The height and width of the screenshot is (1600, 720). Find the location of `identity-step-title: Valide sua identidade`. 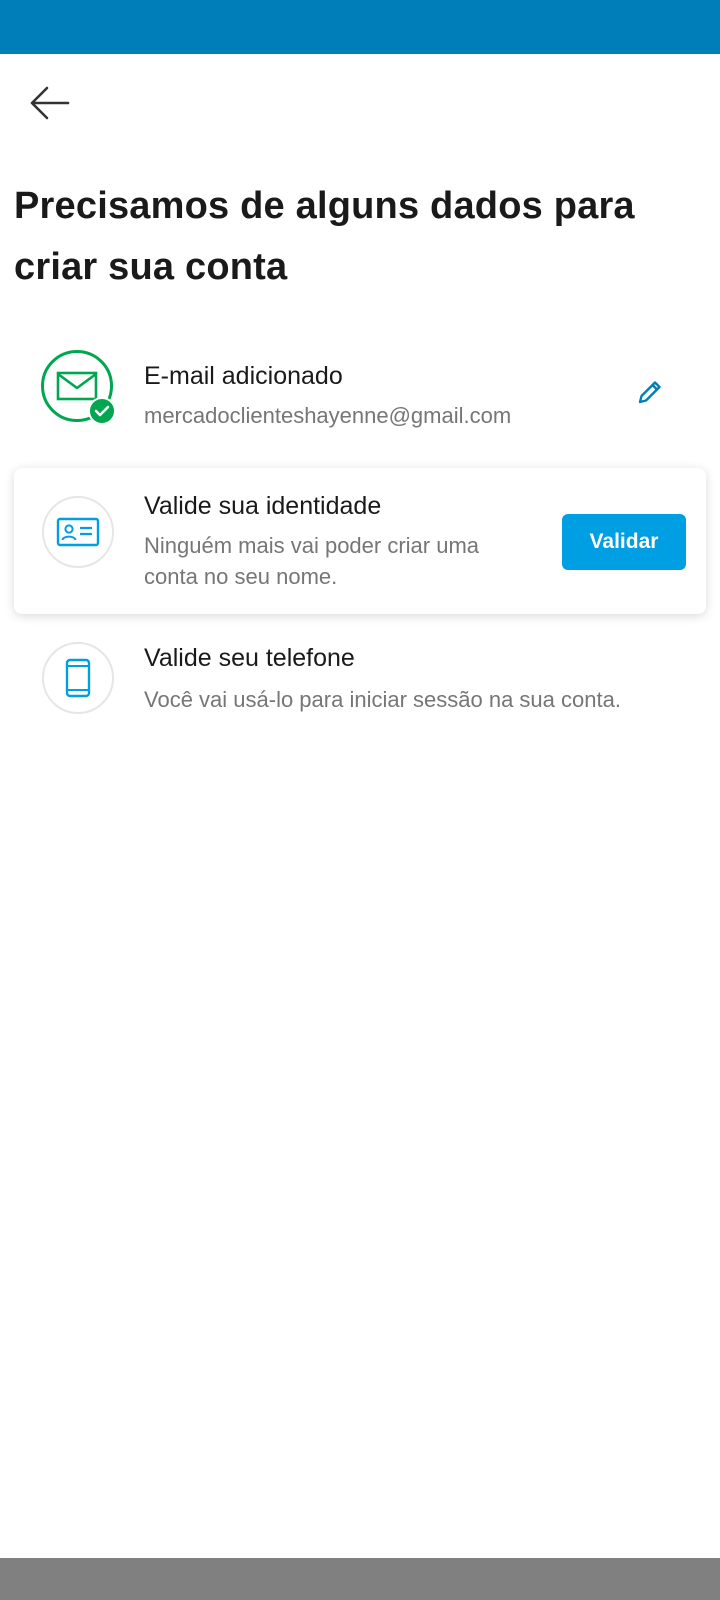

identity-step-title: Valide sua identidade is located at coordinates (263, 506).